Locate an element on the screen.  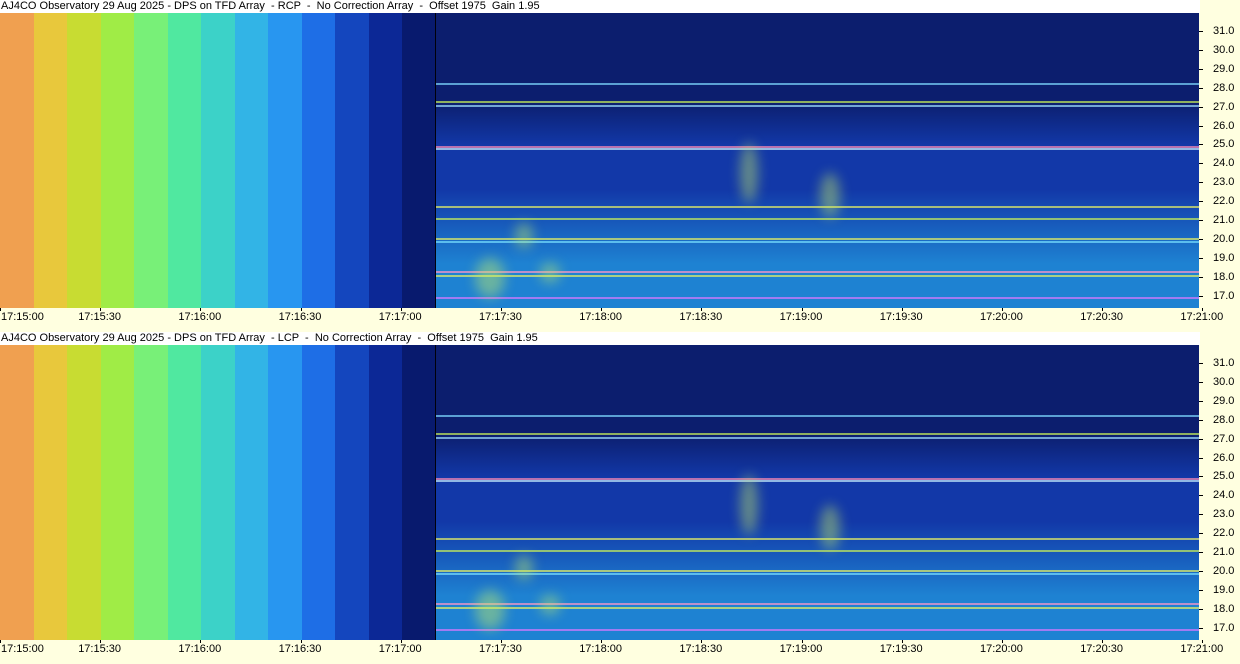
frequency-label: 18.0 is located at coordinates (1224, 276).